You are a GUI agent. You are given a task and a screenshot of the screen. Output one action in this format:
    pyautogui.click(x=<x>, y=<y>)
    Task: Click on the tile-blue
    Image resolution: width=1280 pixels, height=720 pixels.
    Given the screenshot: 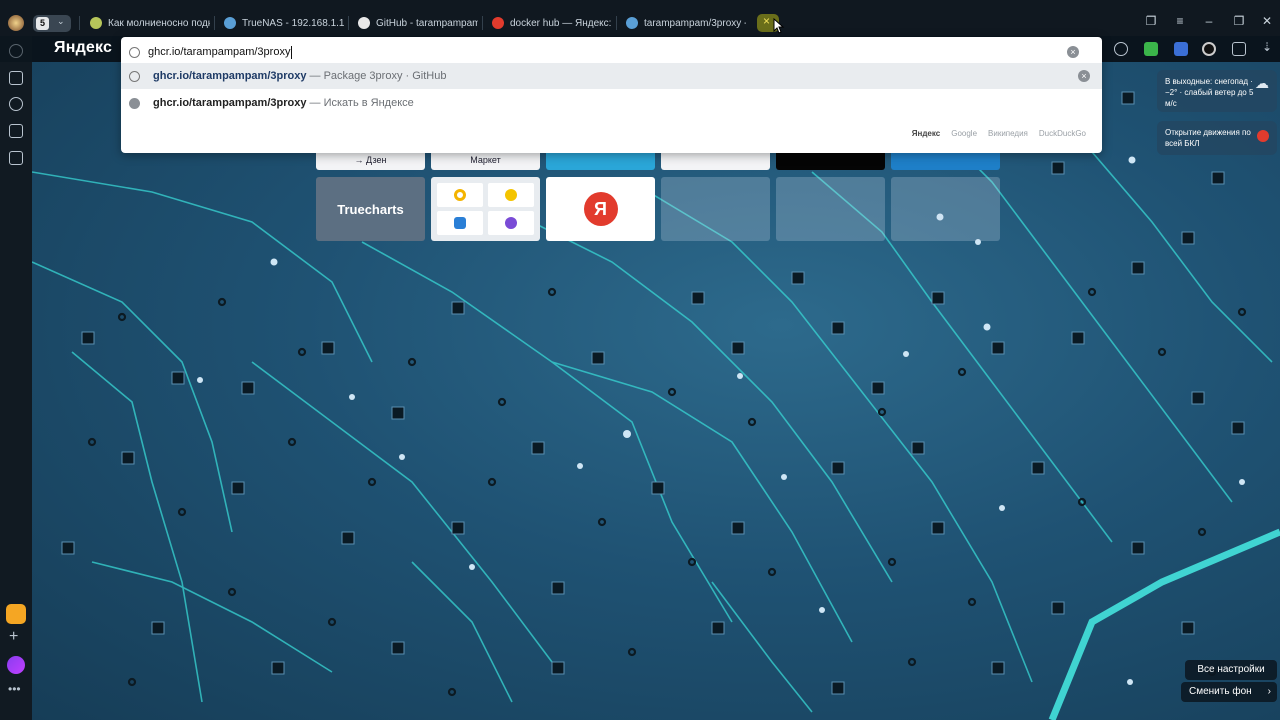 What is the action you would take?
    pyautogui.click(x=600, y=160)
    